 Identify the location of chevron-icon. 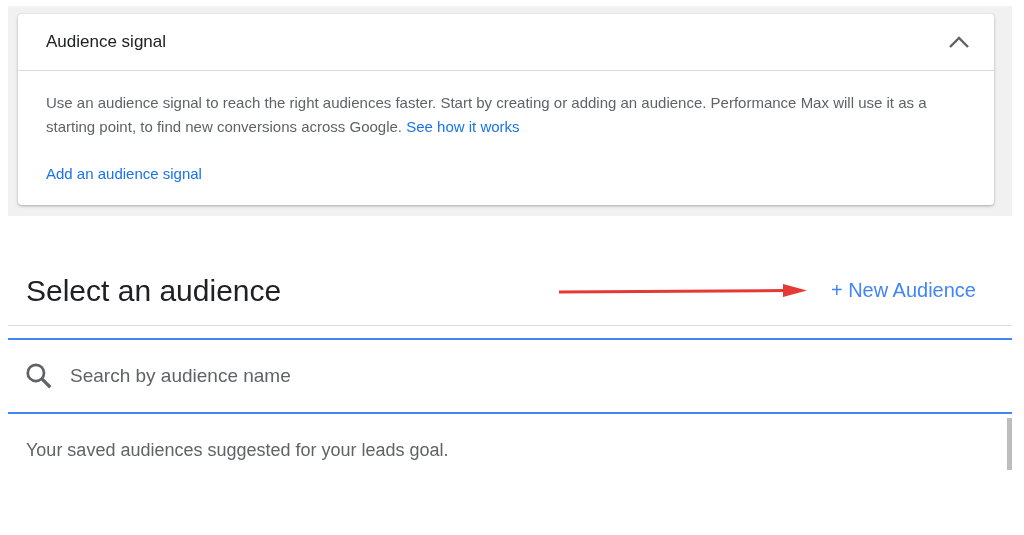
(959, 42).